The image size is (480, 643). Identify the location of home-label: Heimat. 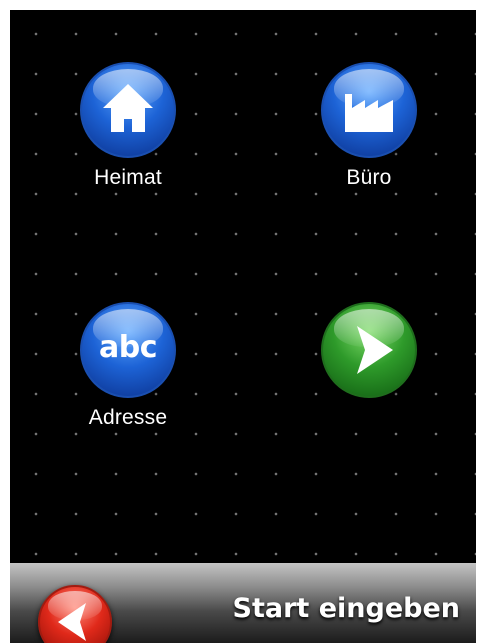
(128, 177).